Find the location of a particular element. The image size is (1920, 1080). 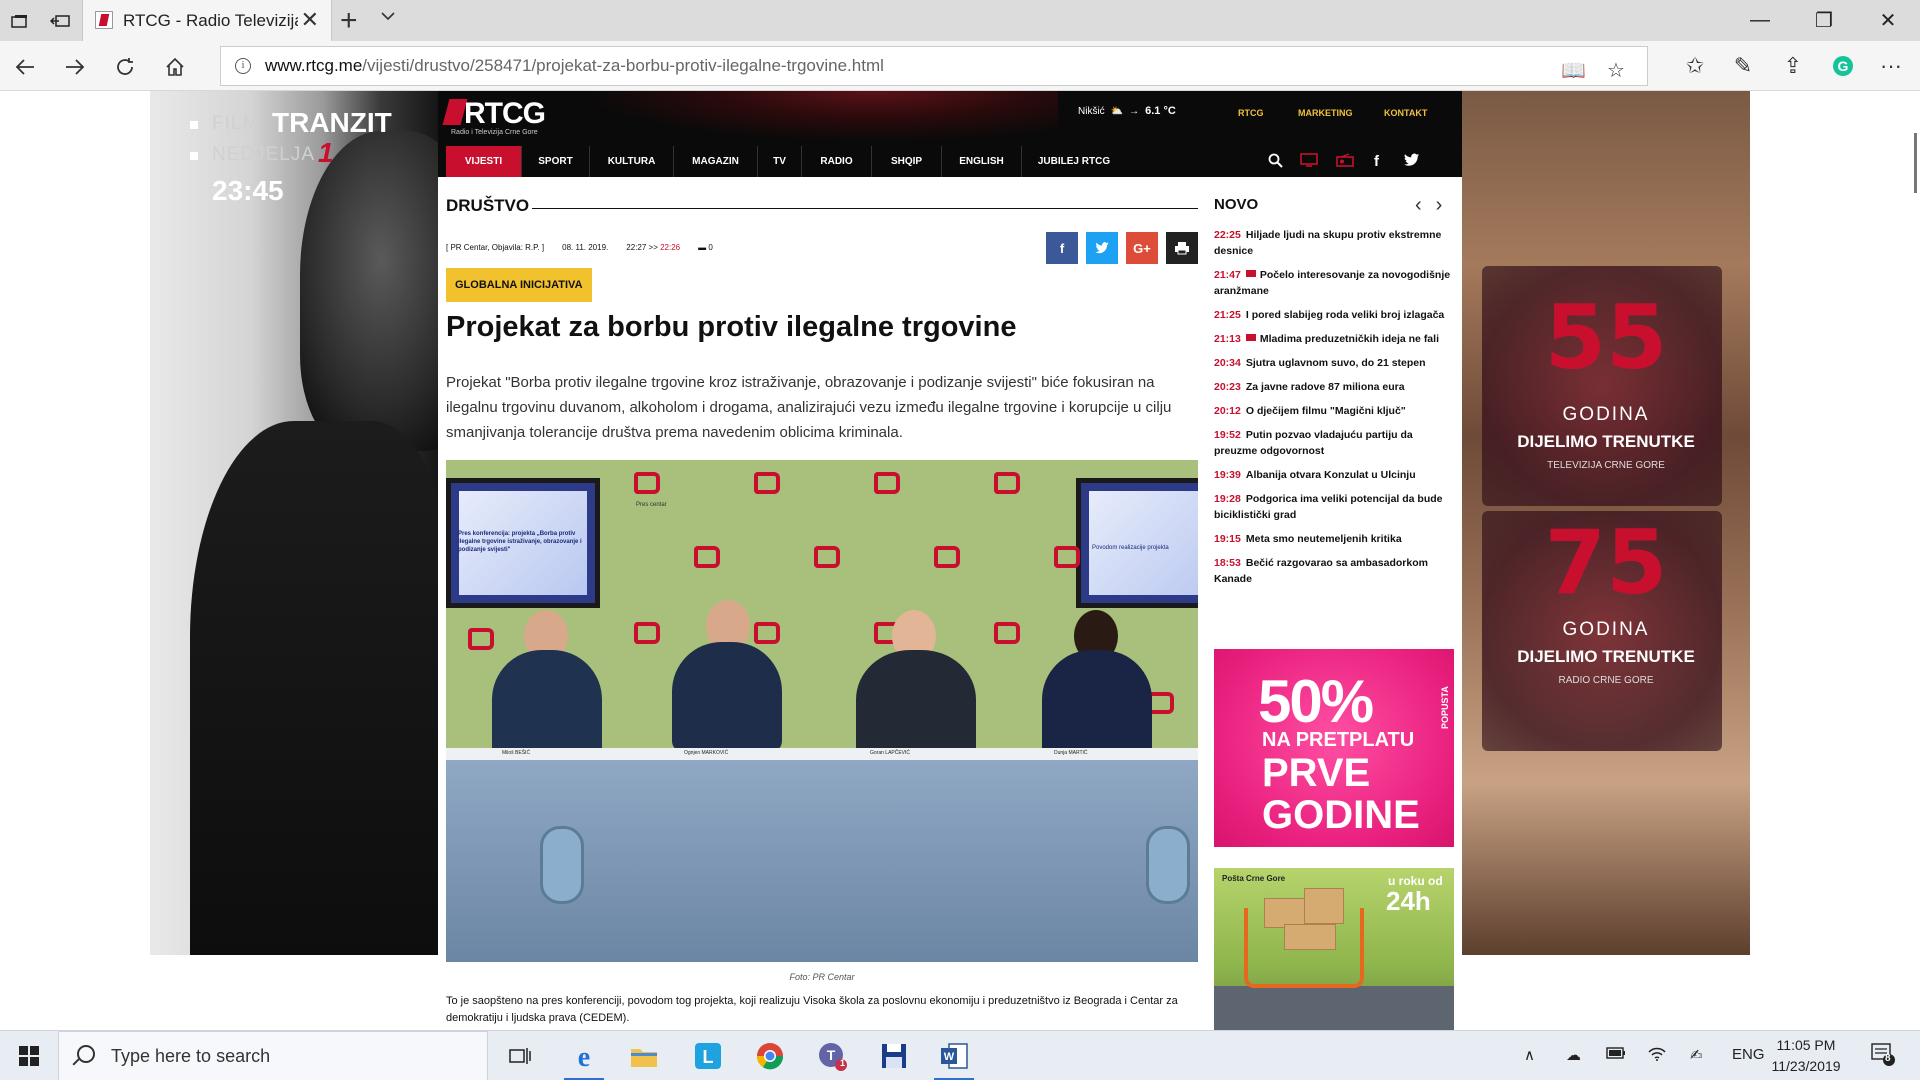

l-app-icon: L is located at coordinates (708, 1055).